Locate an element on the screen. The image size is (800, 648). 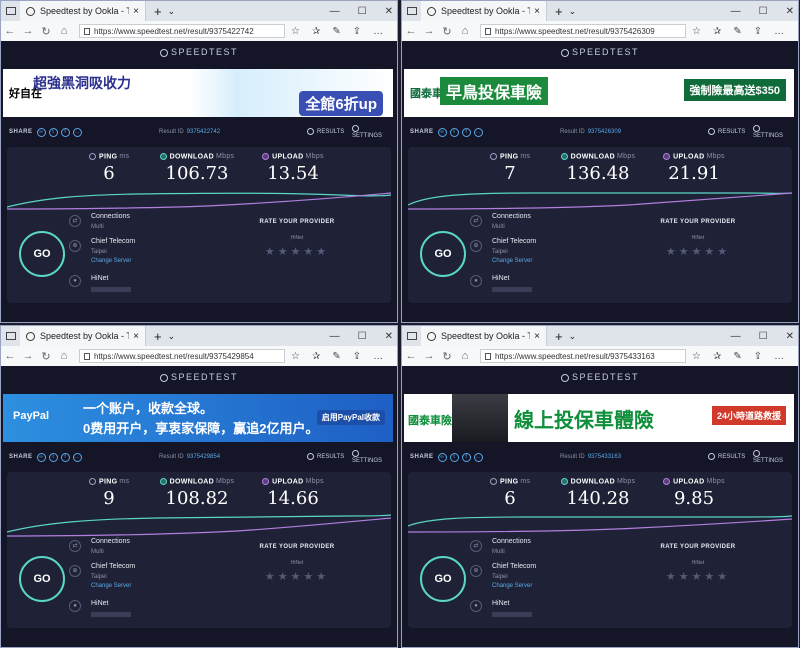
result-id-value: 9375426309 is located at coordinates (604, 132).